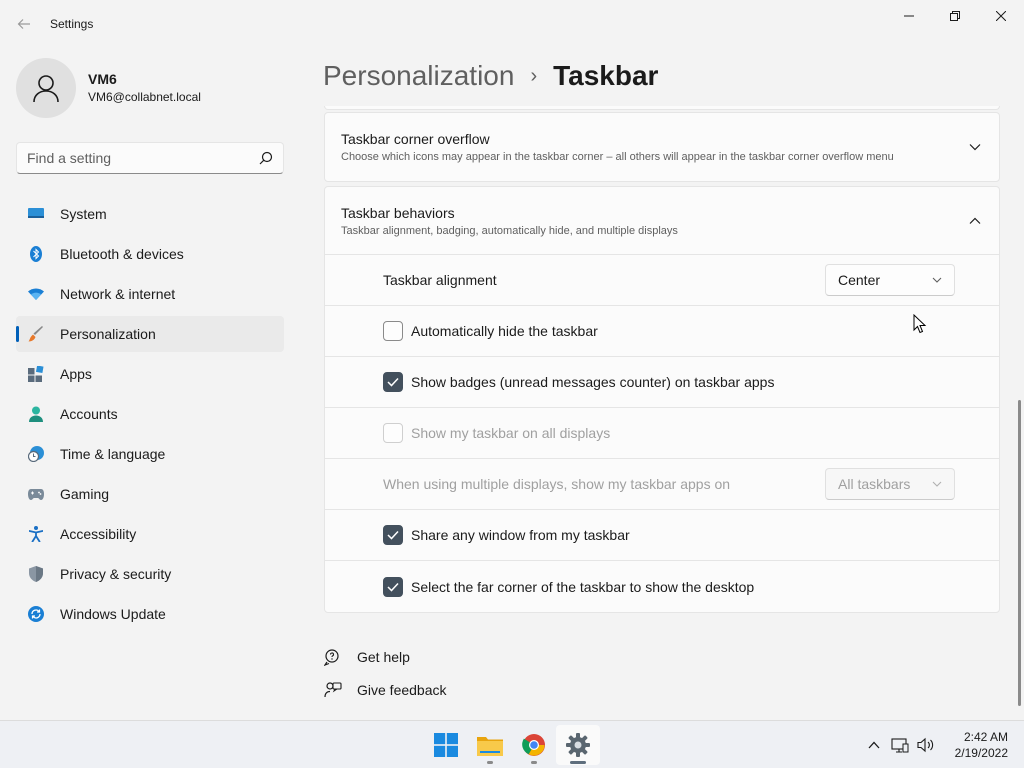 This screenshot has height=768, width=1024. Describe the element at coordinates (393, 586) in the screenshot. I see `far-corner-checkbox` at that location.